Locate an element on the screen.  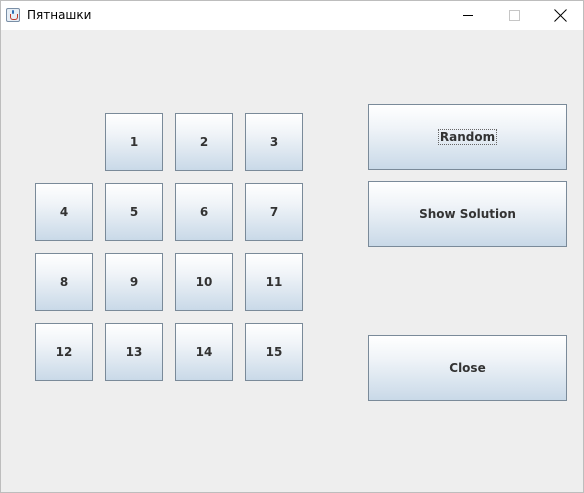
tile-7: 7 is located at coordinates (274, 212).